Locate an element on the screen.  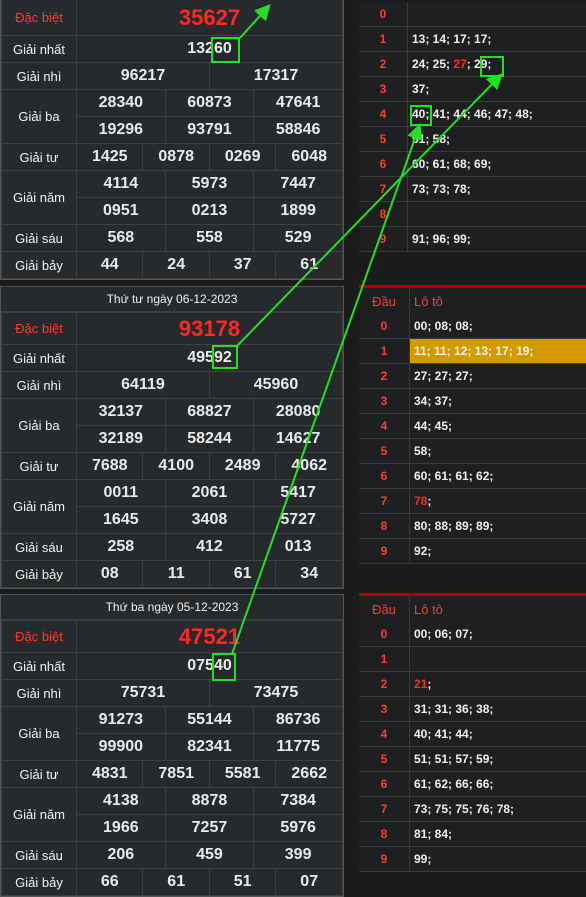
prize-number: 8878 is located at coordinates (209, 801).